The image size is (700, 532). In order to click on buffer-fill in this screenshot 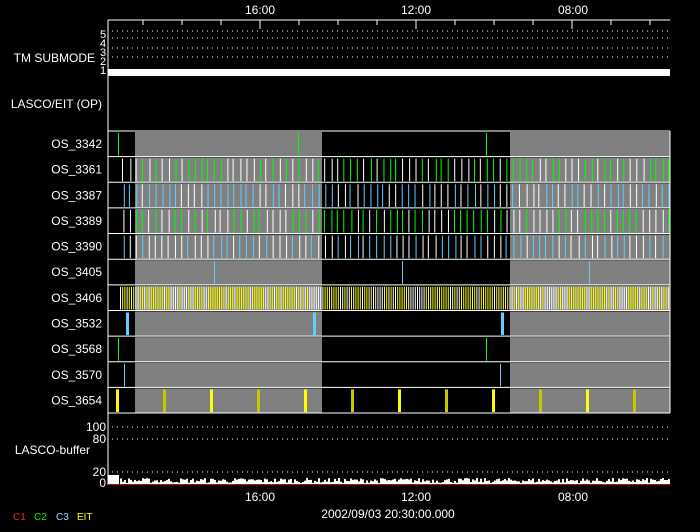, I will do `click(113, 480)`.